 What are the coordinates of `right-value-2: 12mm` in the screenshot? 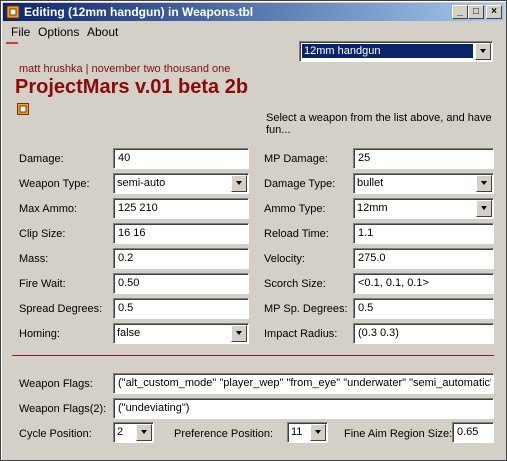 It's located at (372, 208).